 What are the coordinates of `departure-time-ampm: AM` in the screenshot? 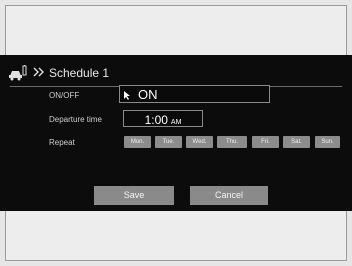 It's located at (176, 122).